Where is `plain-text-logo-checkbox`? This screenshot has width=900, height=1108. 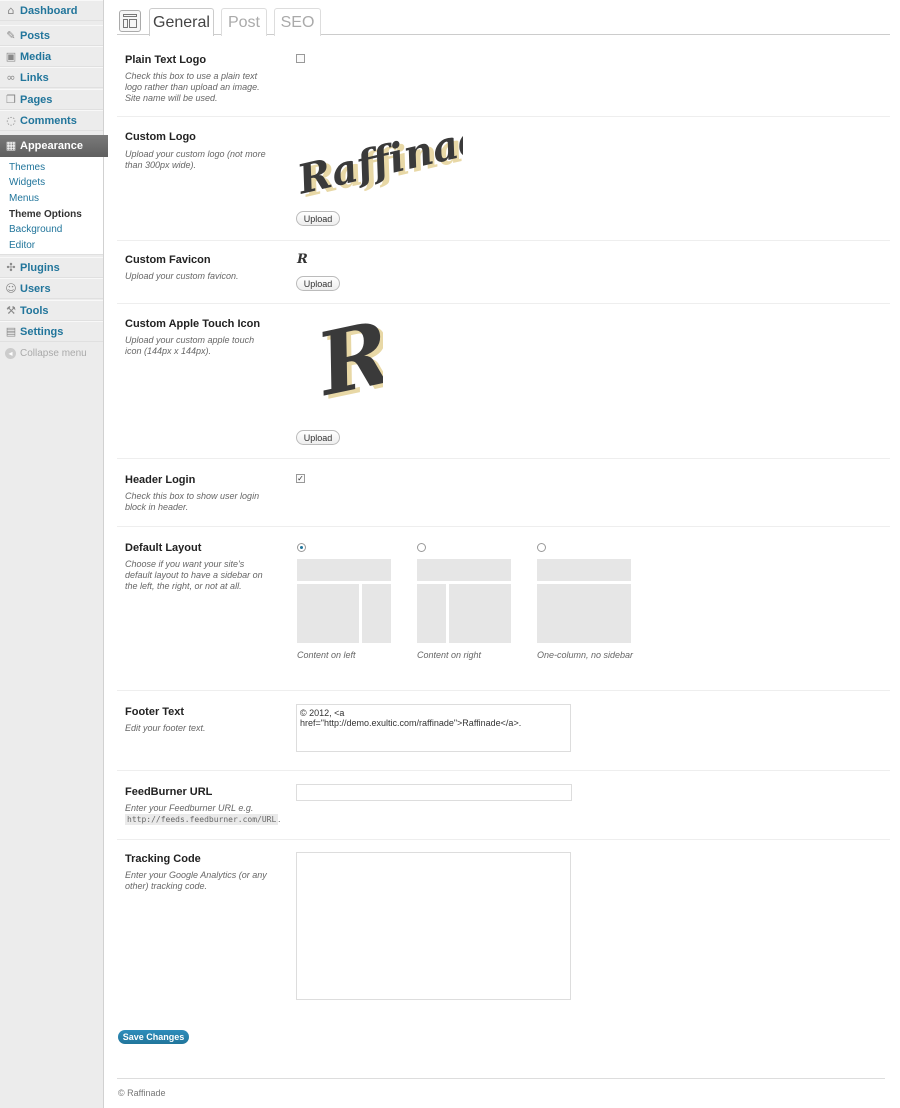
plain-text-logo-checkbox is located at coordinates (300, 58).